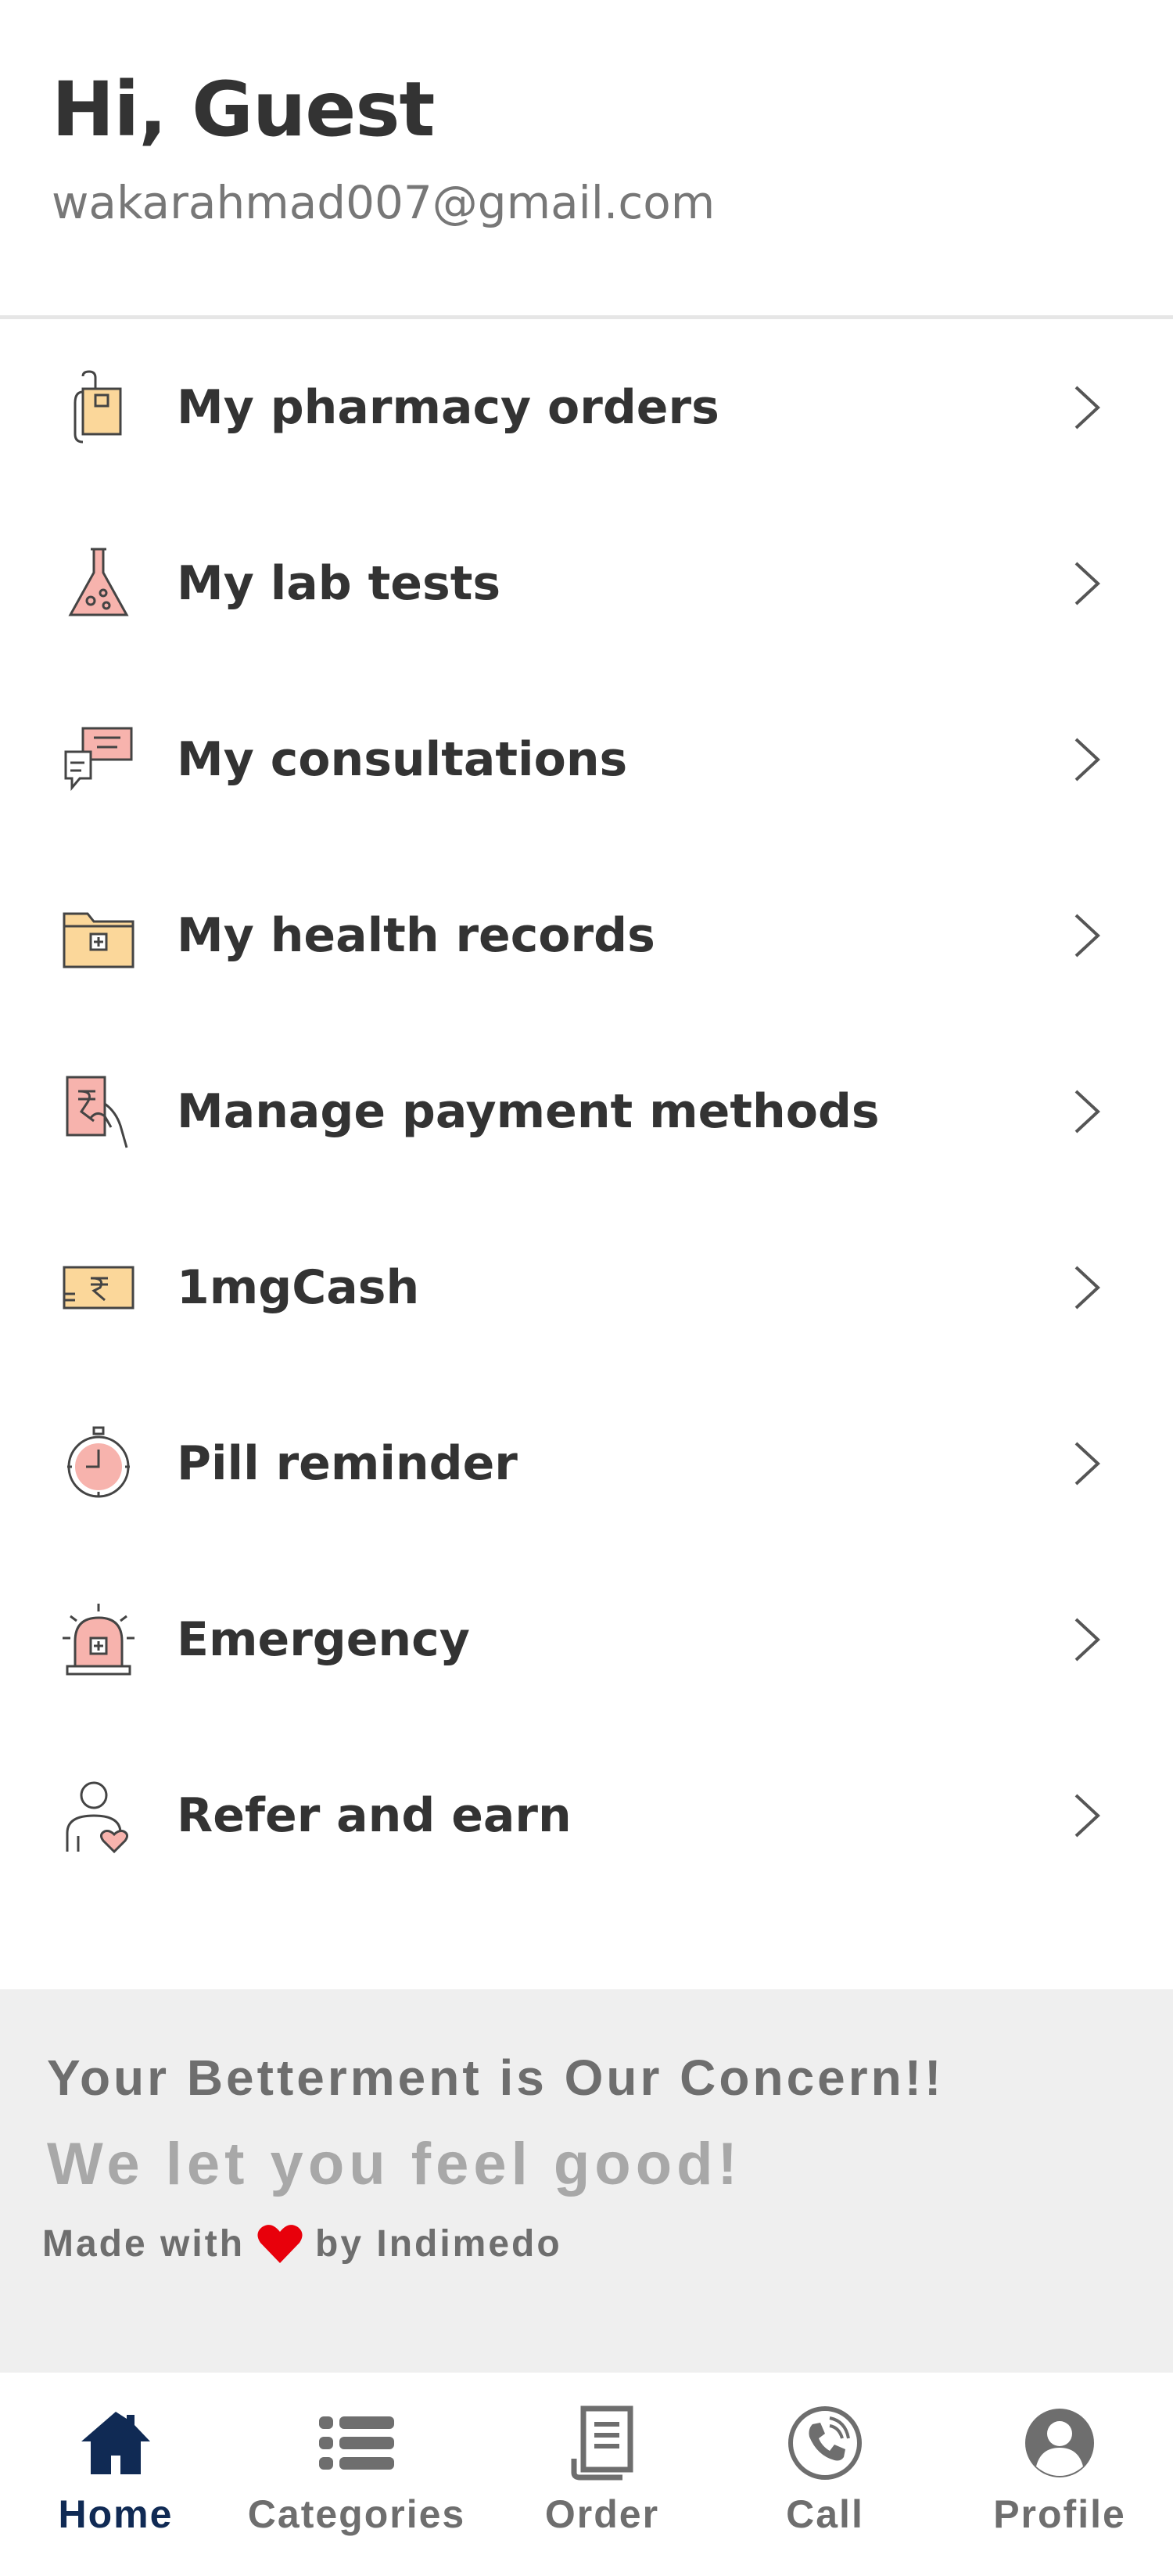  Describe the element at coordinates (99, 1816) in the screenshot. I see `refer-person-icon` at that location.